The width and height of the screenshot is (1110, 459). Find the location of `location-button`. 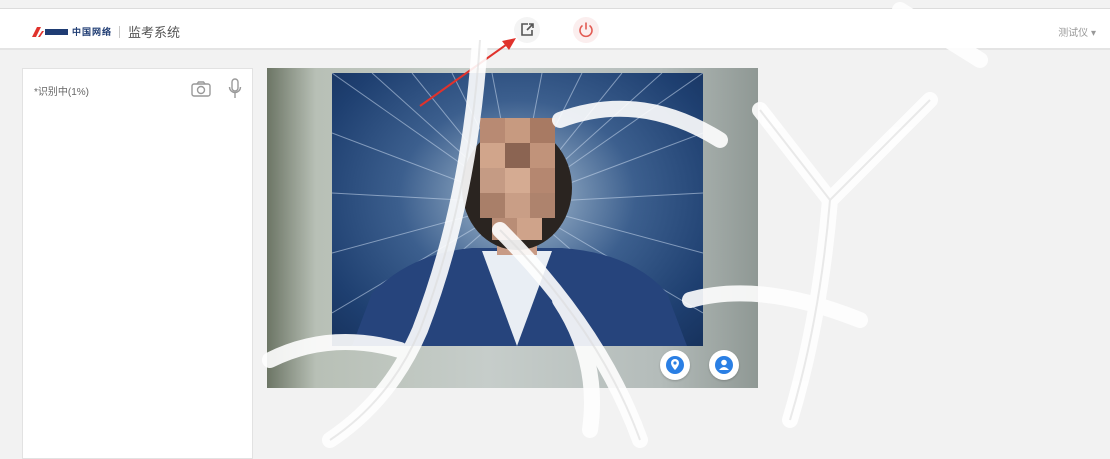

location-button is located at coordinates (675, 365).